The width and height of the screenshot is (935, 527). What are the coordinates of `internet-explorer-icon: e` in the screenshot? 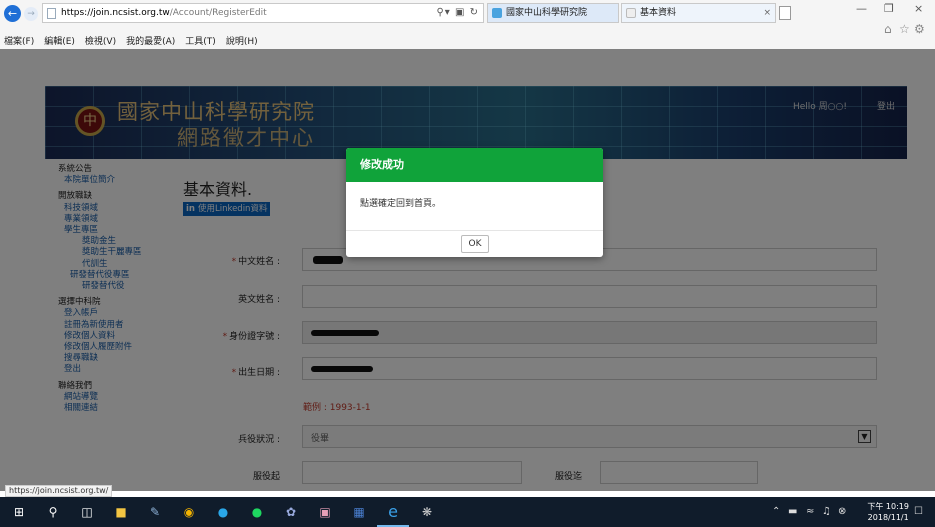 It's located at (393, 515).